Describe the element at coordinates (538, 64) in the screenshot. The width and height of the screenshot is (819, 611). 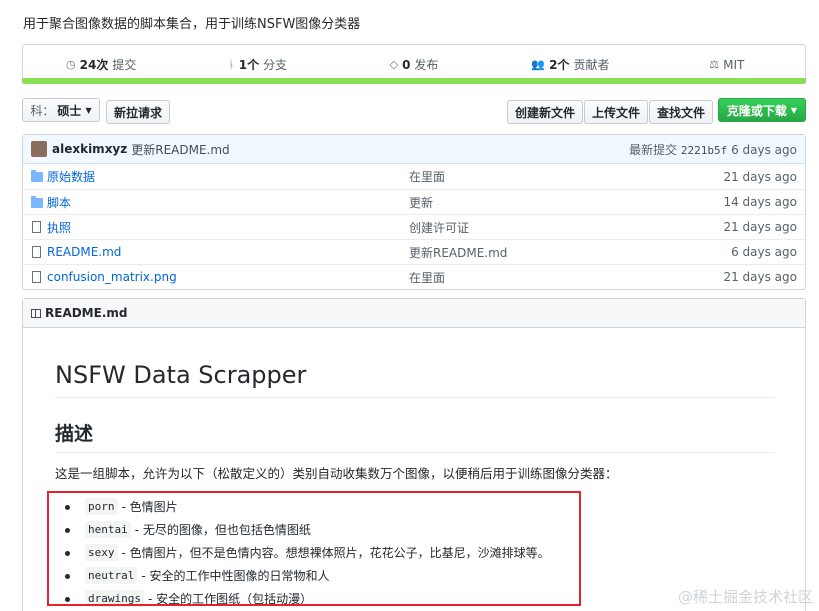
I see `people-icon: 👥` at that location.